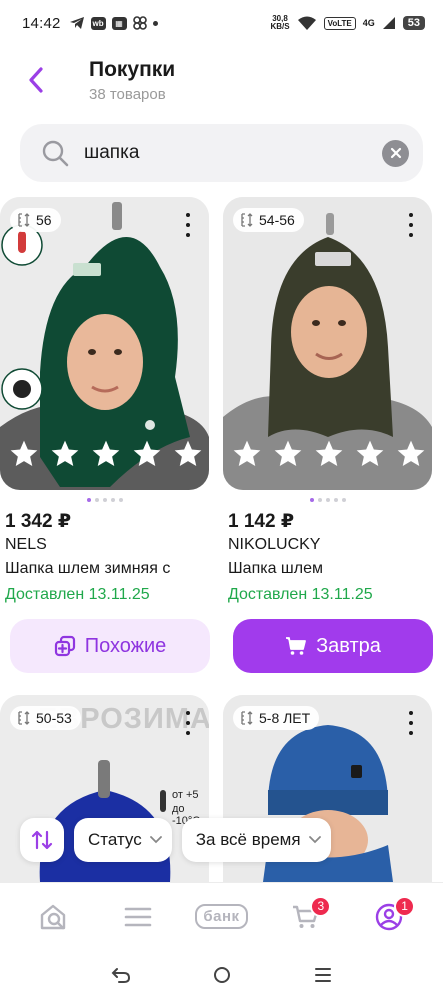  I want to click on battery-indicator: 53, so click(413, 23).